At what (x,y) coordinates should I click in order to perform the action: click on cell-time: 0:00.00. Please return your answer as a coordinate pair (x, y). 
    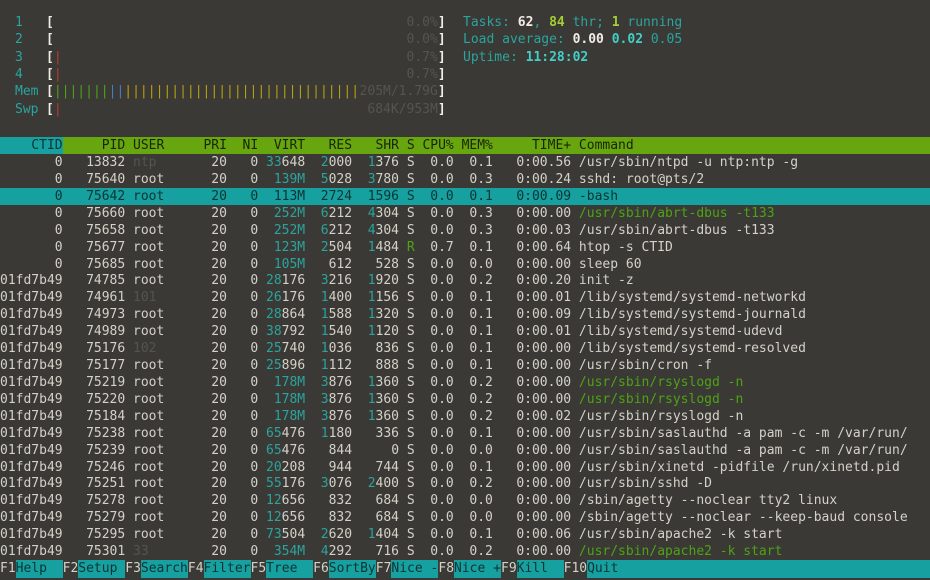
    Looking at the image, I should click on (536, 483).